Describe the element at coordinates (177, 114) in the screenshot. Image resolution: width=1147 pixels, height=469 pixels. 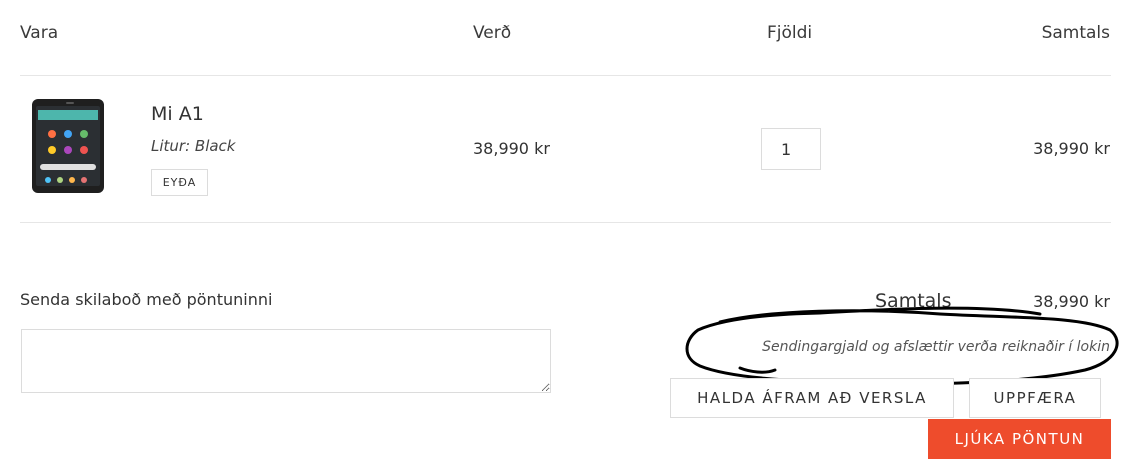
I see `product-name: Mi A1` at that location.